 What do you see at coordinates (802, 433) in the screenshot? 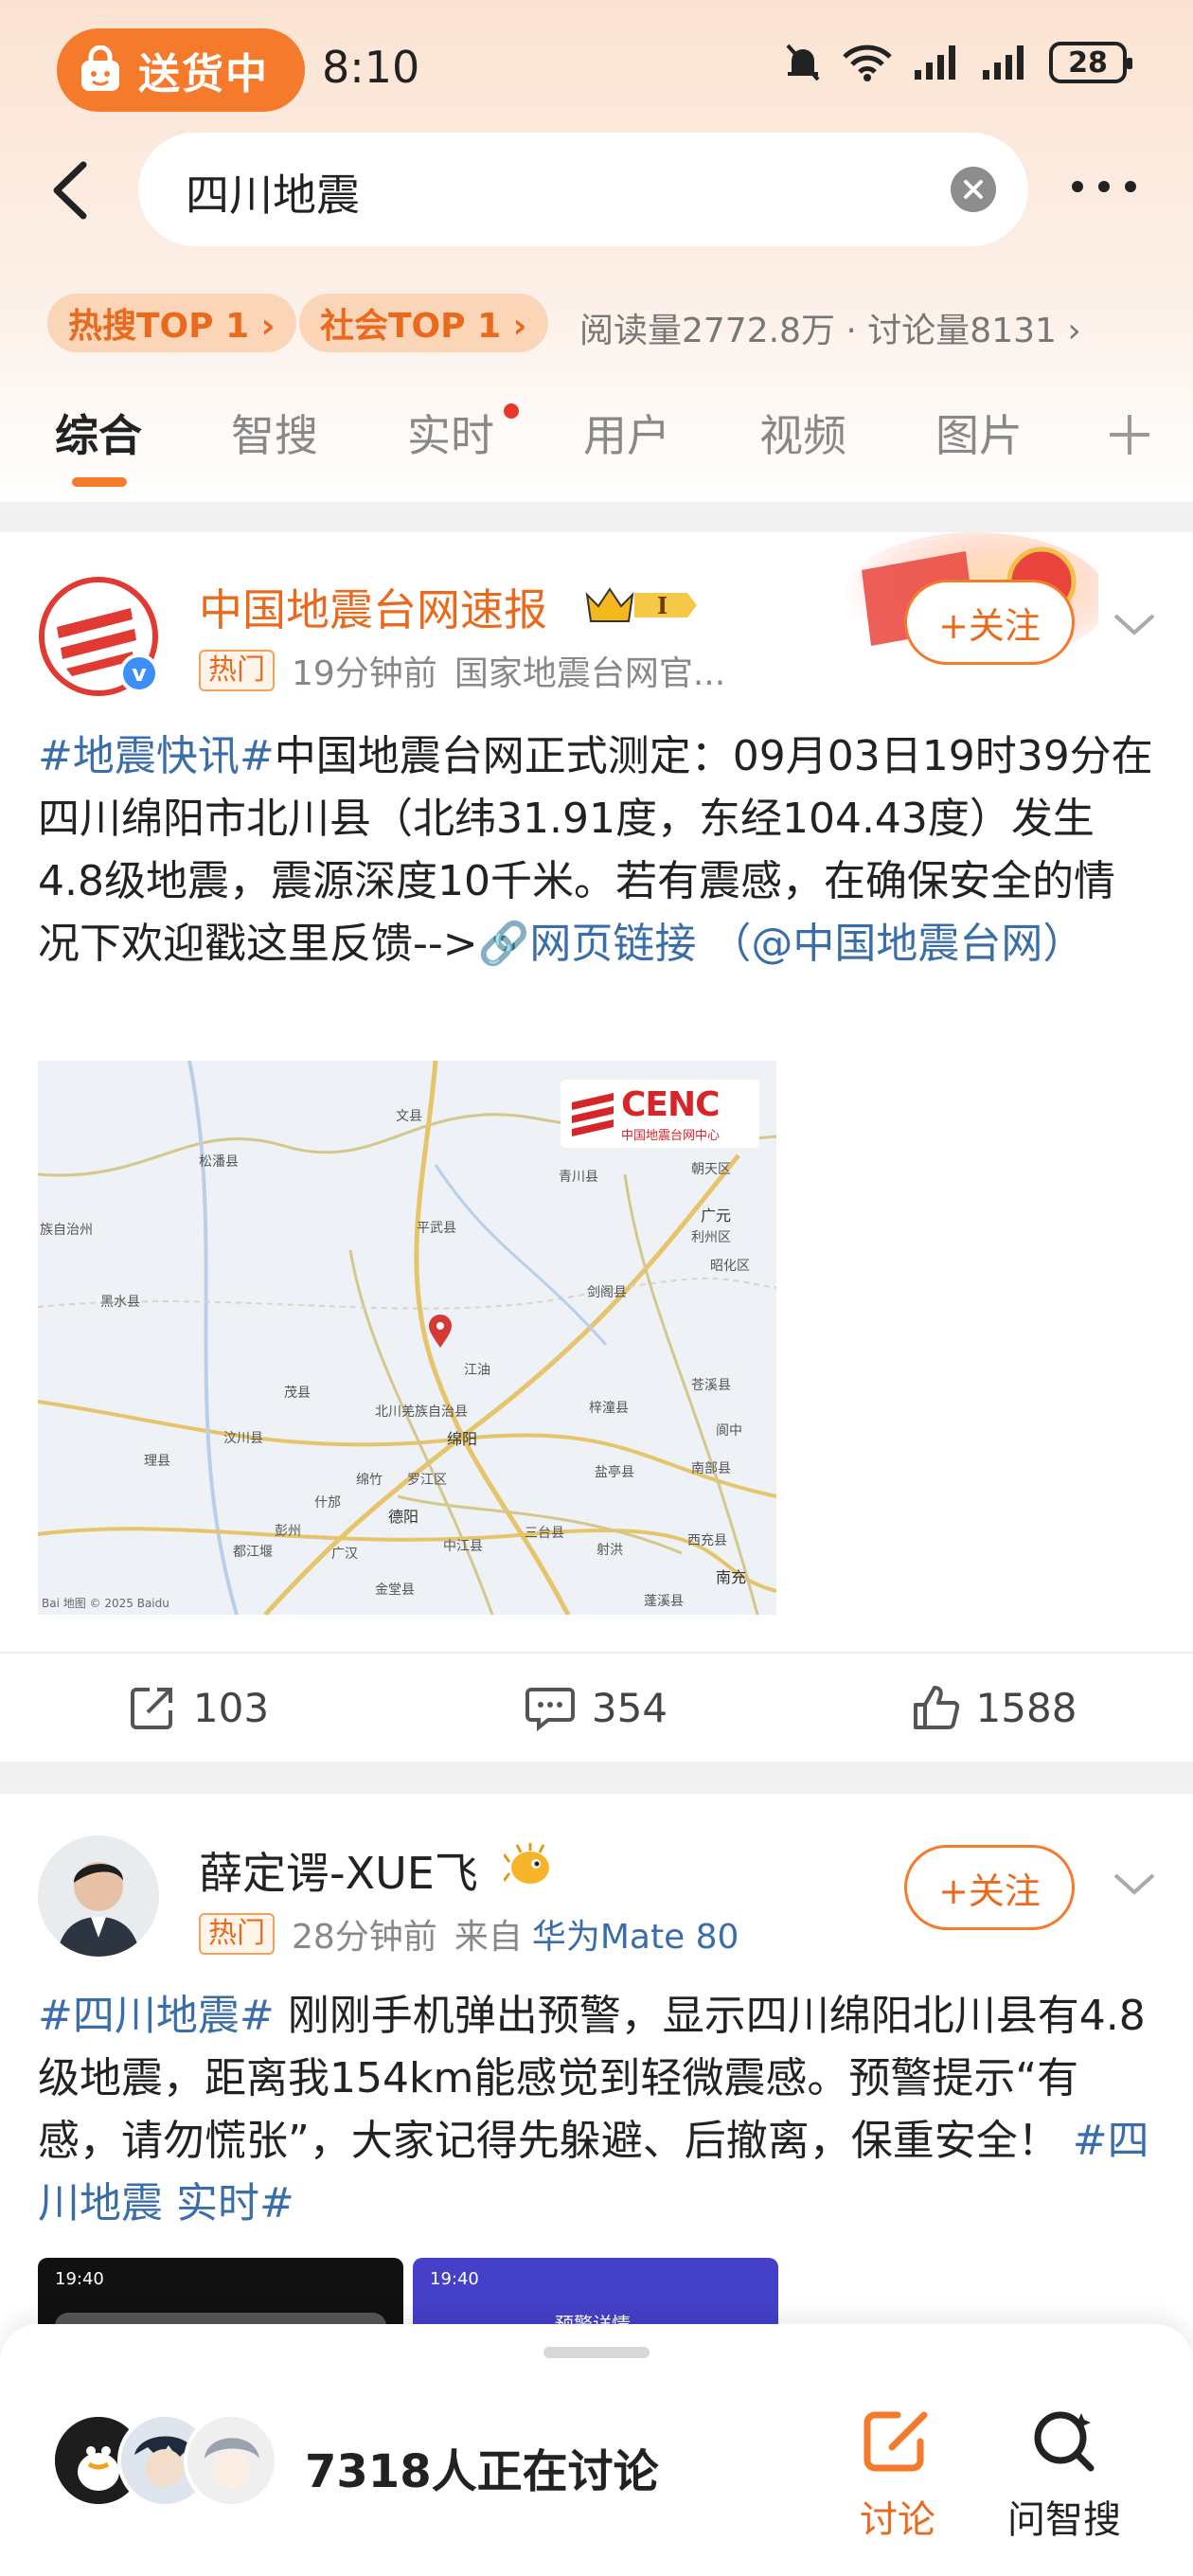
I see `tab-video: 视频` at bounding box center [802, 433].